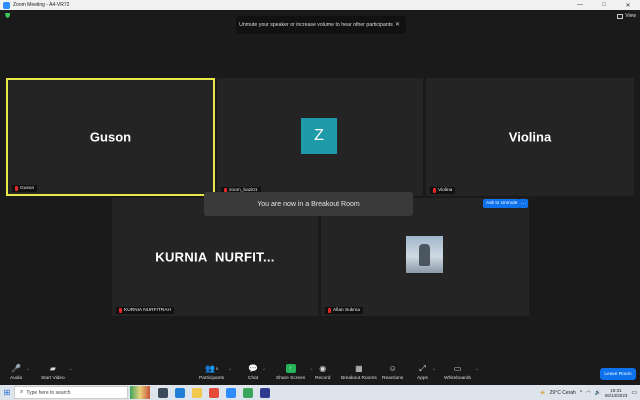  What do you see at coordinates (48, 392) in the screenshot?
I see `taskbar-search-placeholder: Type here to search` at bounding box center [48, 392].